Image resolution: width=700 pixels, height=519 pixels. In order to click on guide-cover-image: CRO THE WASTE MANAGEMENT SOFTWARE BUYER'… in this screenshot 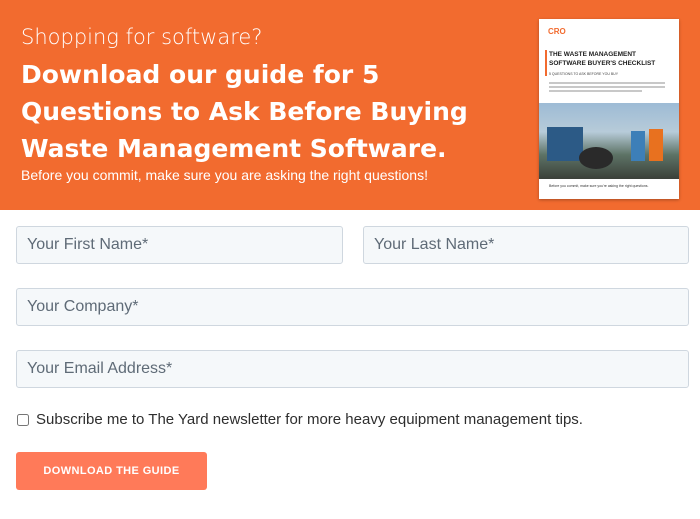, I will do `click(609, 109)`.